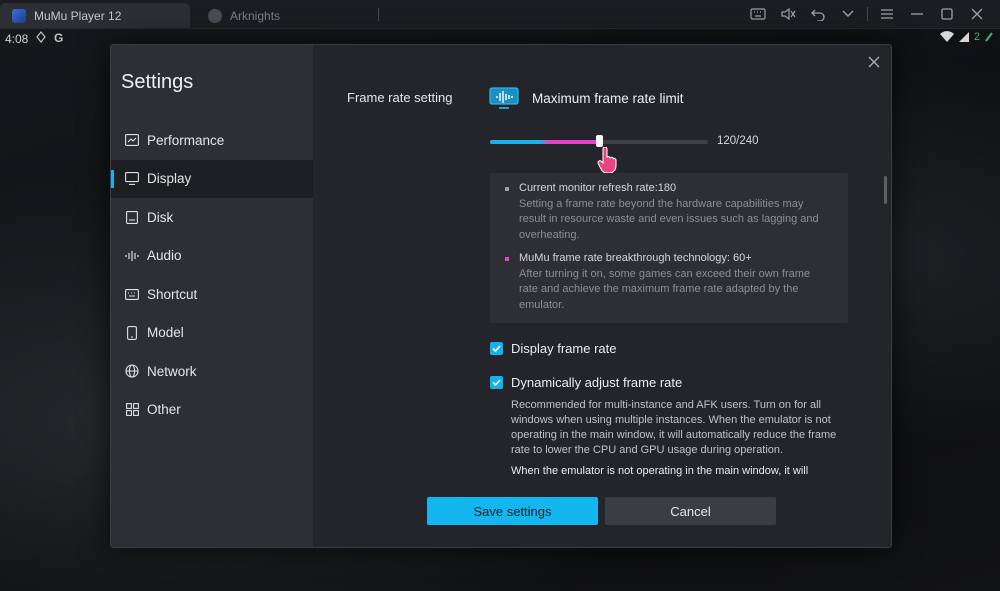 The image size is (1000, 591). Describe the element at coordinates (690, 511) in the screenshot. I see `cancel-button: Cancel` at that location.